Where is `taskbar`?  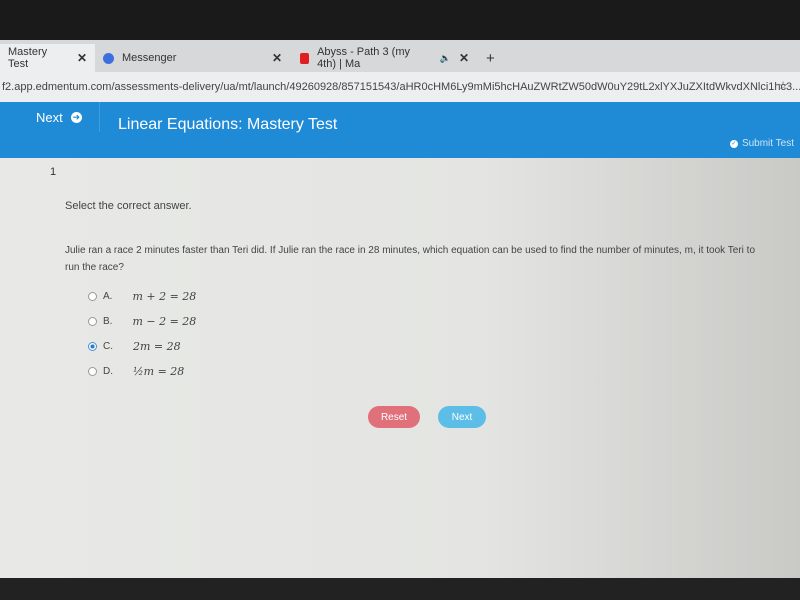
taskbar is located at coordinates (400, 589).